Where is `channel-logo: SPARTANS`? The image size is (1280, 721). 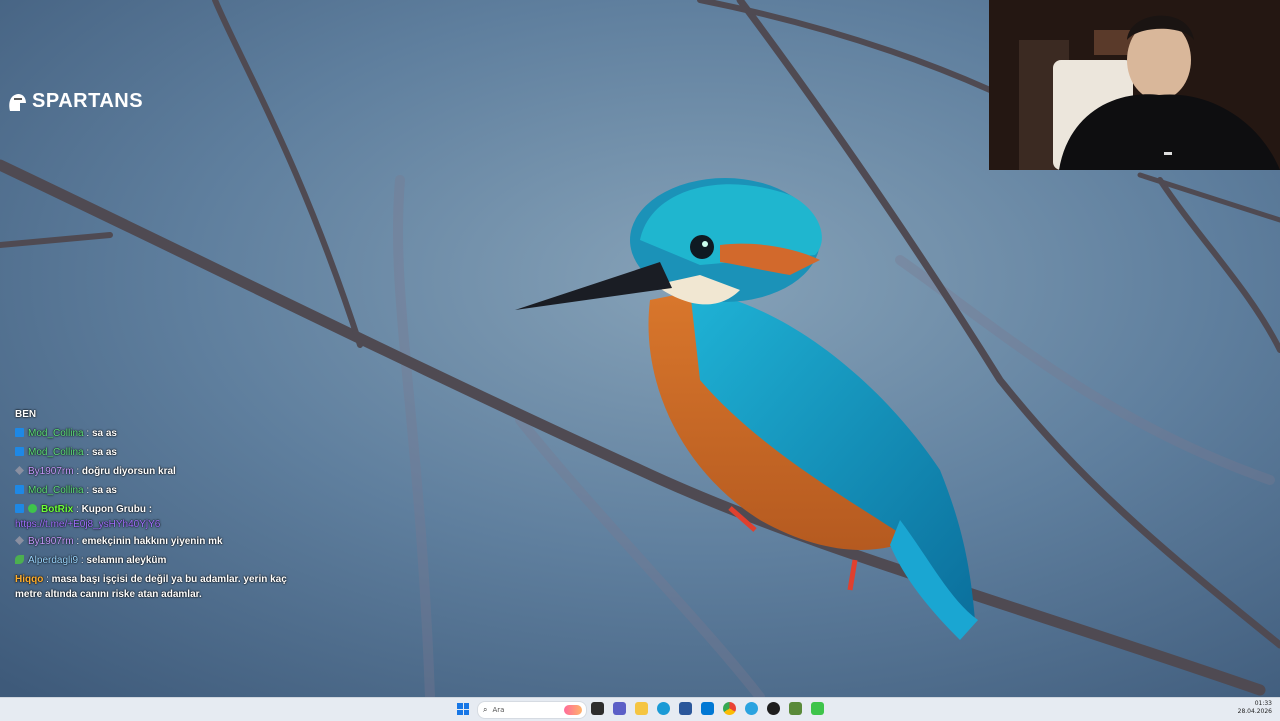
channel-logo: SPARTANS is located at coordinates (74, 101).